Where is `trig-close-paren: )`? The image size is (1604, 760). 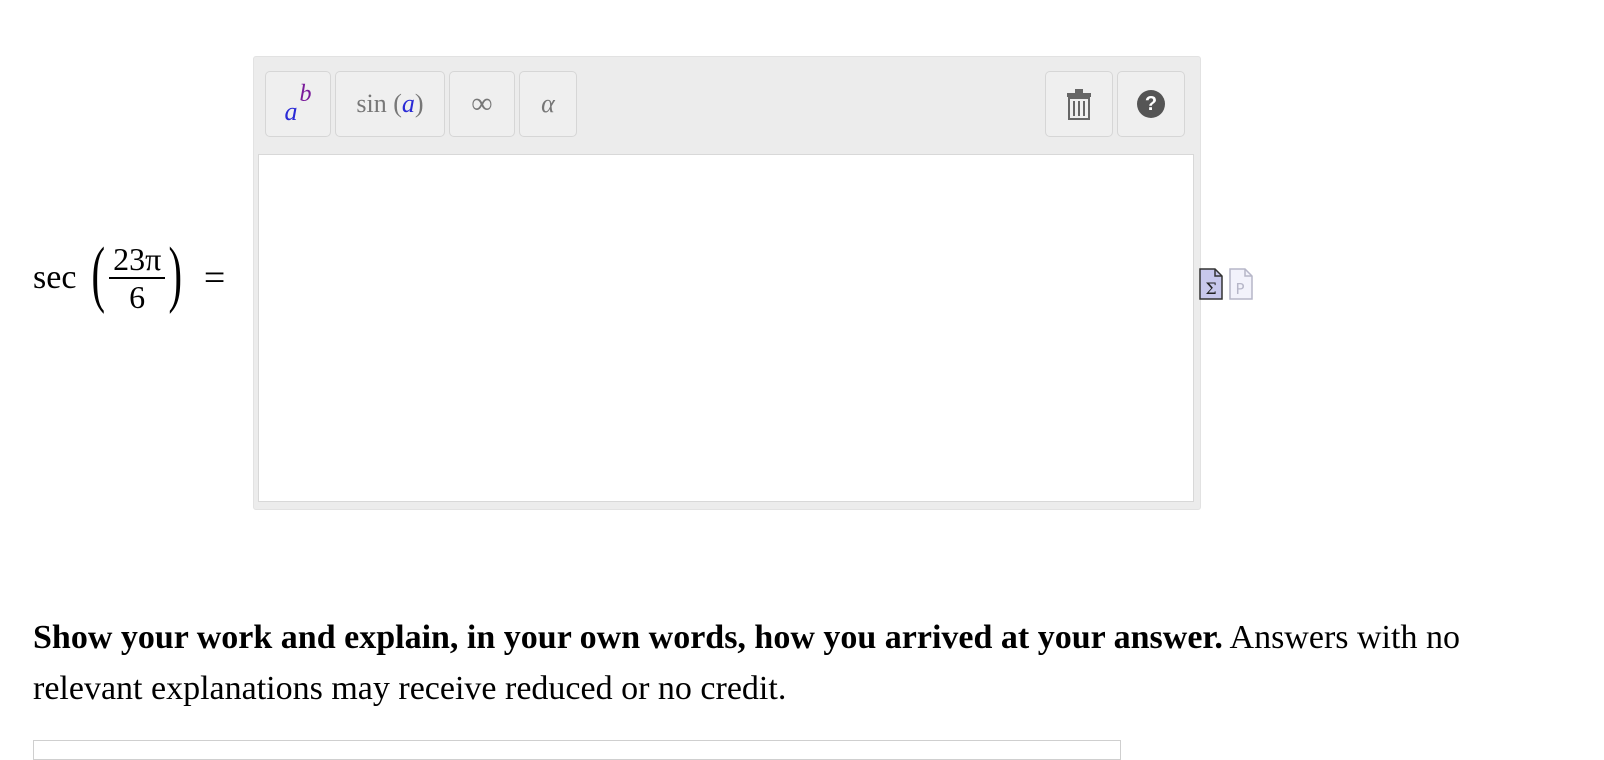 trig-close-paren: ) is located at coordinates (419, 103).